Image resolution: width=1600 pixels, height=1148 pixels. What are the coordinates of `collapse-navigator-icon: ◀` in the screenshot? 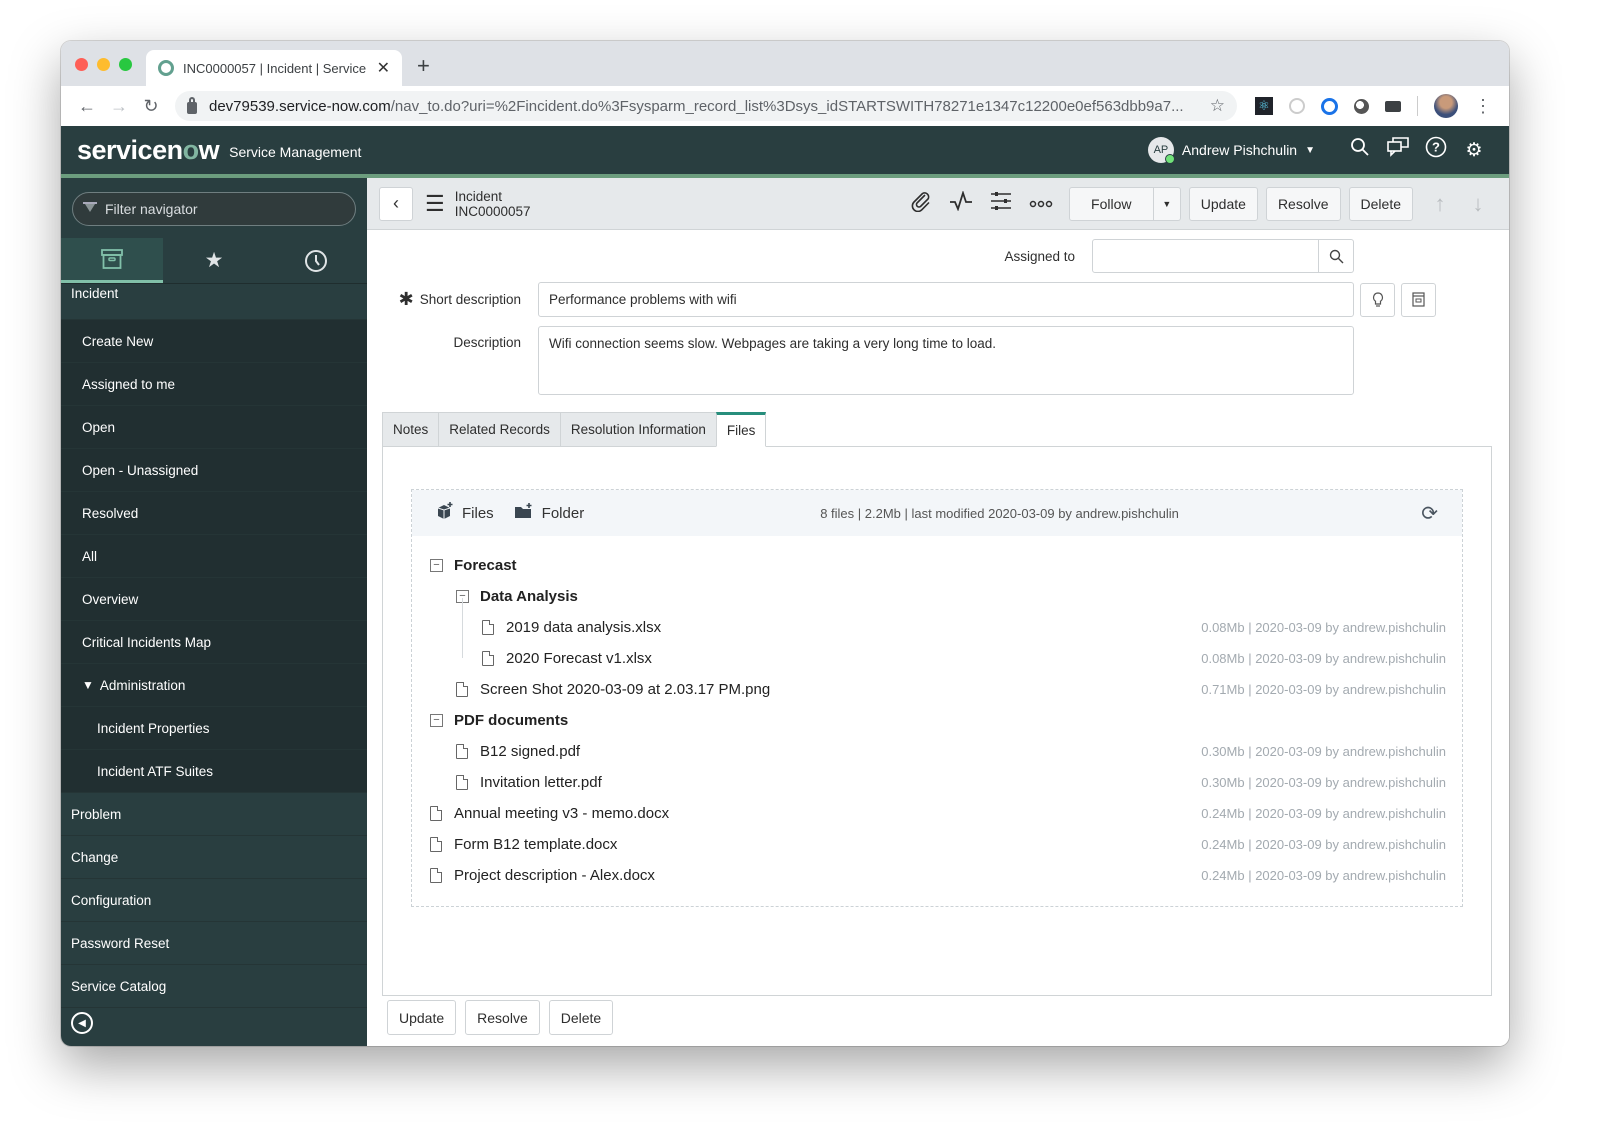 It's located at (82, 1023).